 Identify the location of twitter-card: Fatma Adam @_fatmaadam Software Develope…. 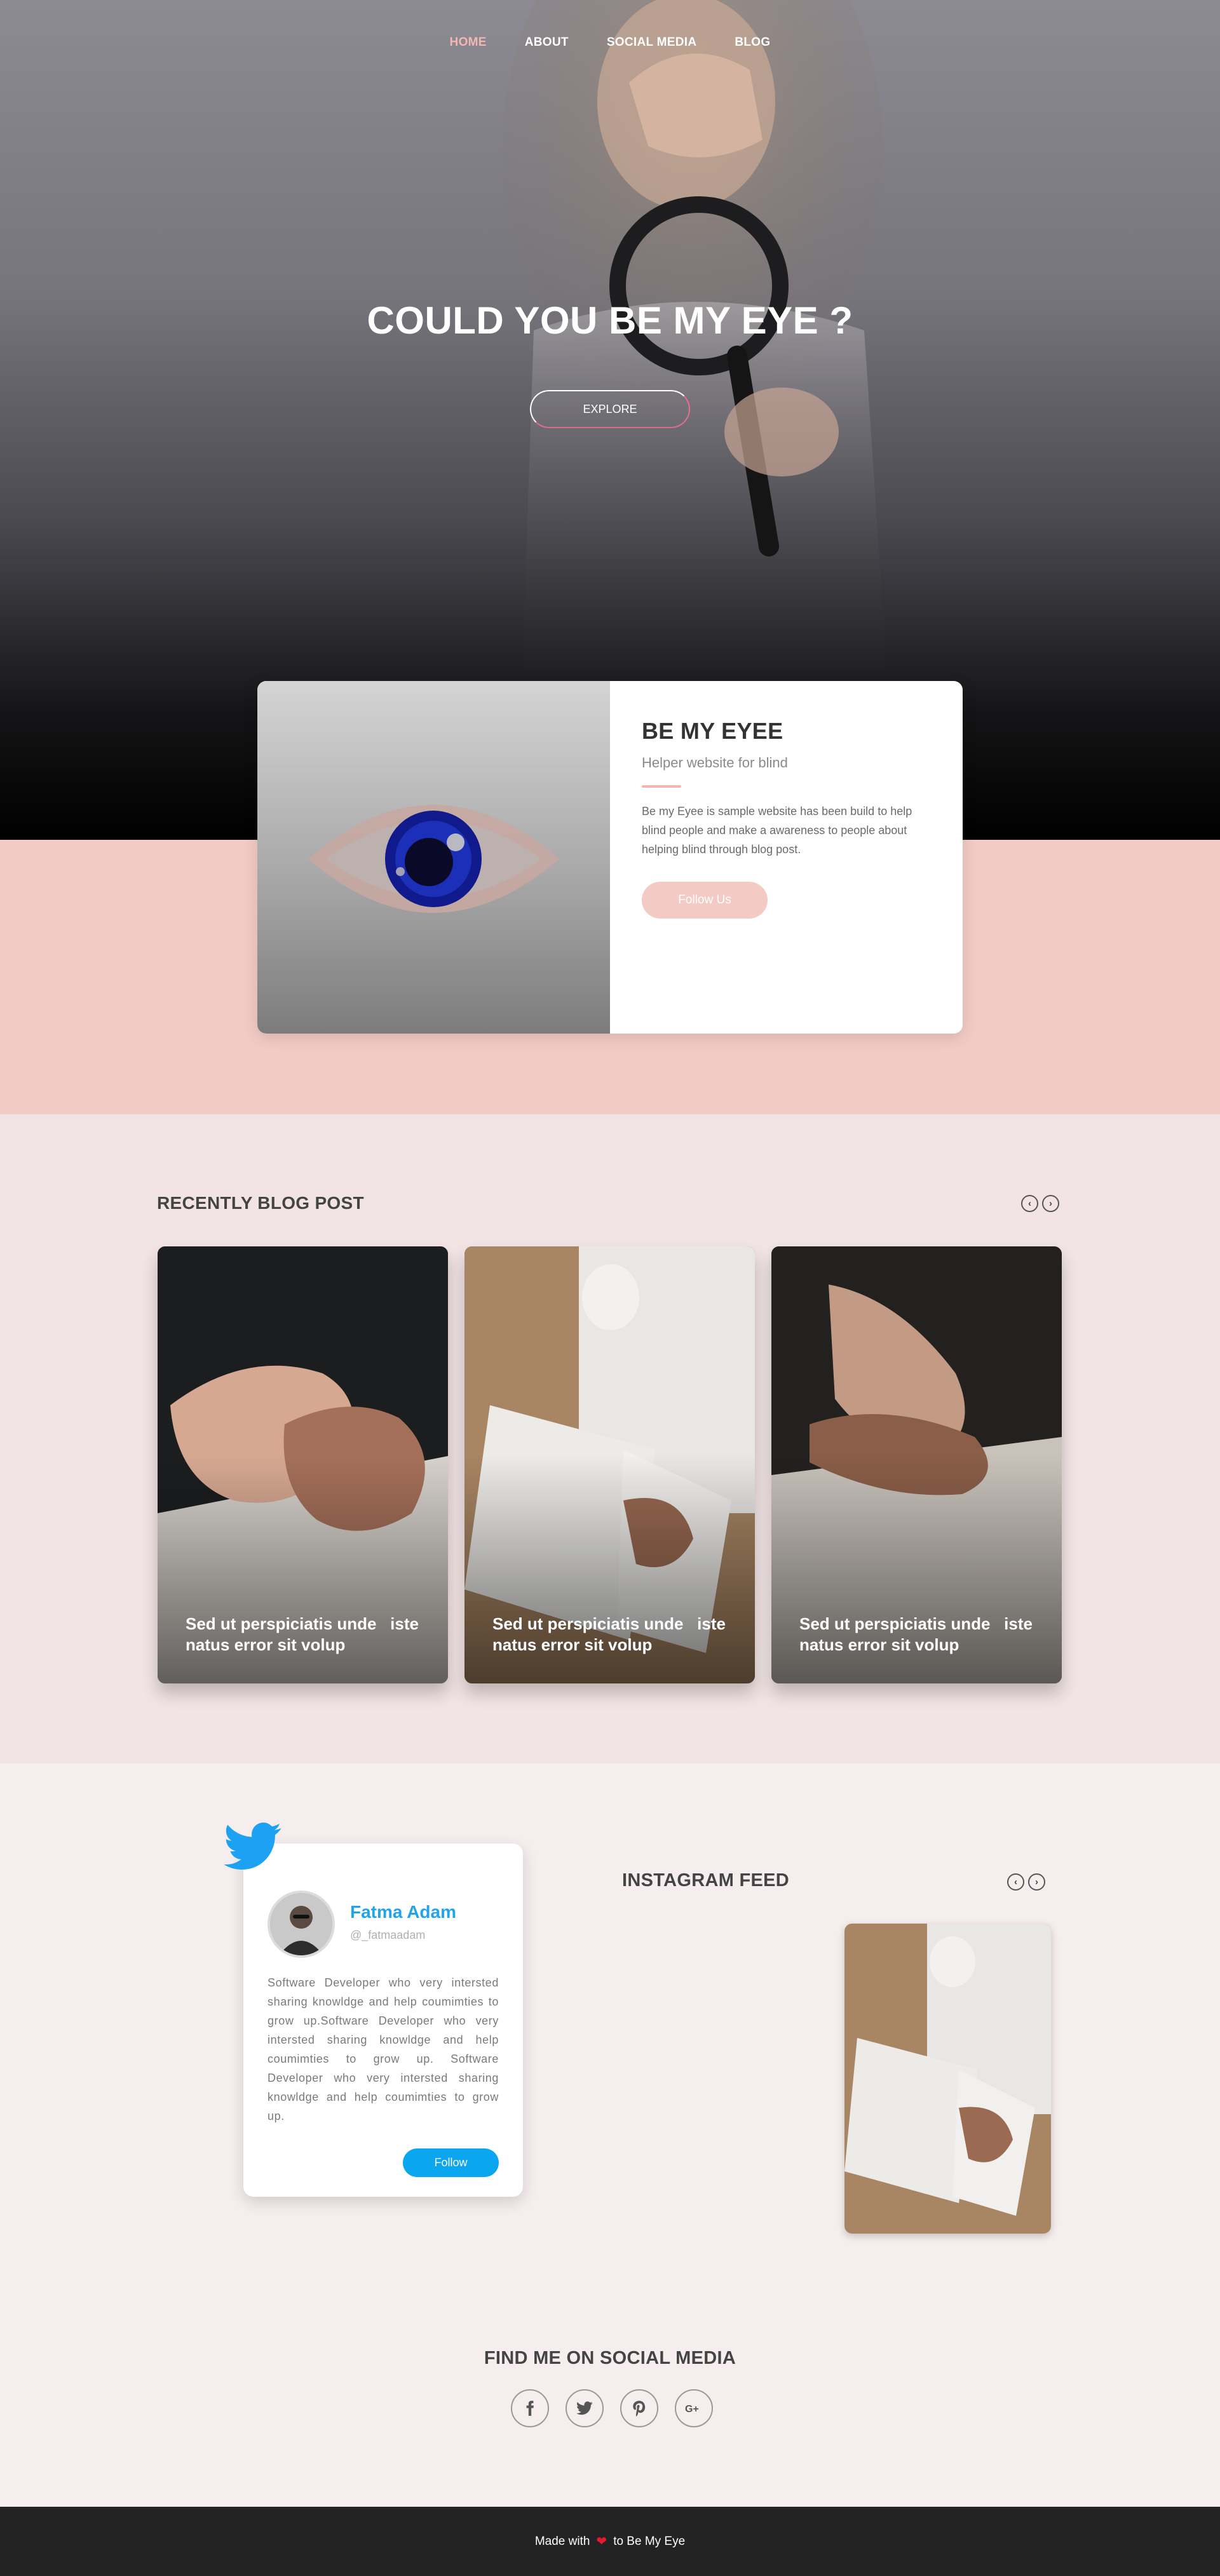
(383, 2020).